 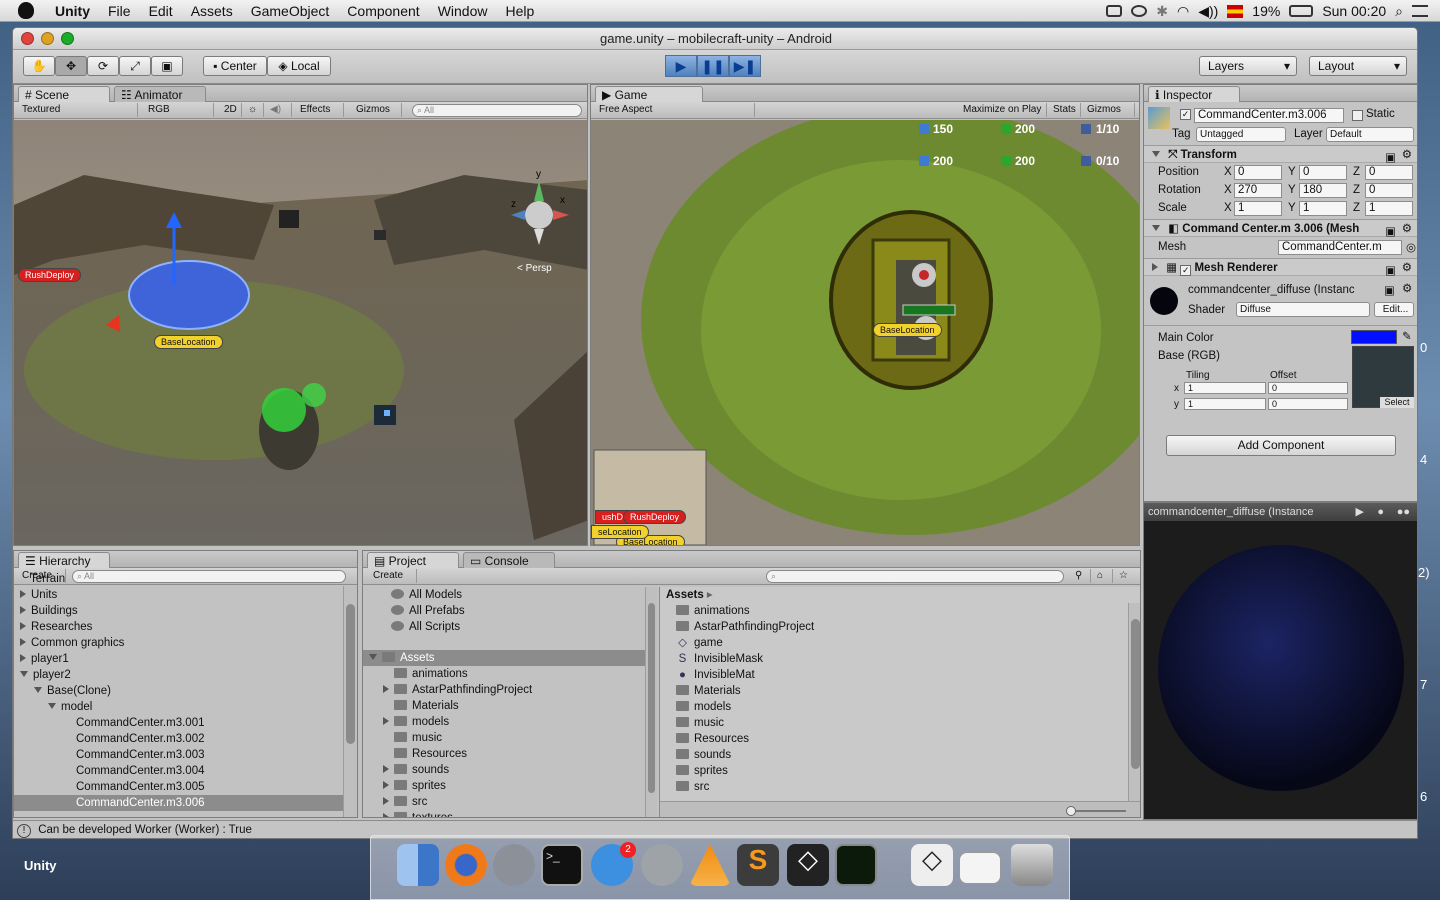 I want to click on wifi-icon: ◠, so click(x=1183, y=11).